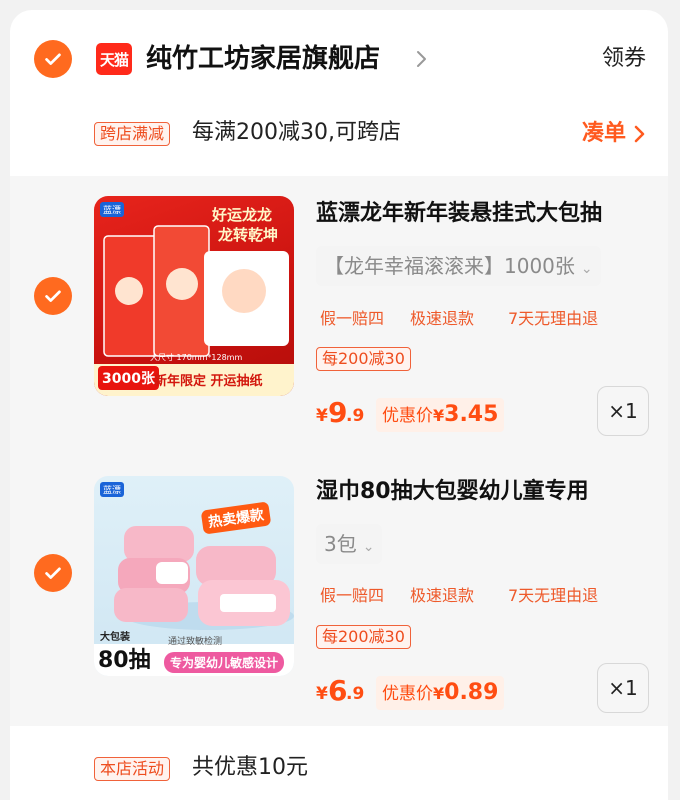 The height and width of the screenshot is (800, 680). I want to click on add-on-button: 凑单, so click(604, 134).